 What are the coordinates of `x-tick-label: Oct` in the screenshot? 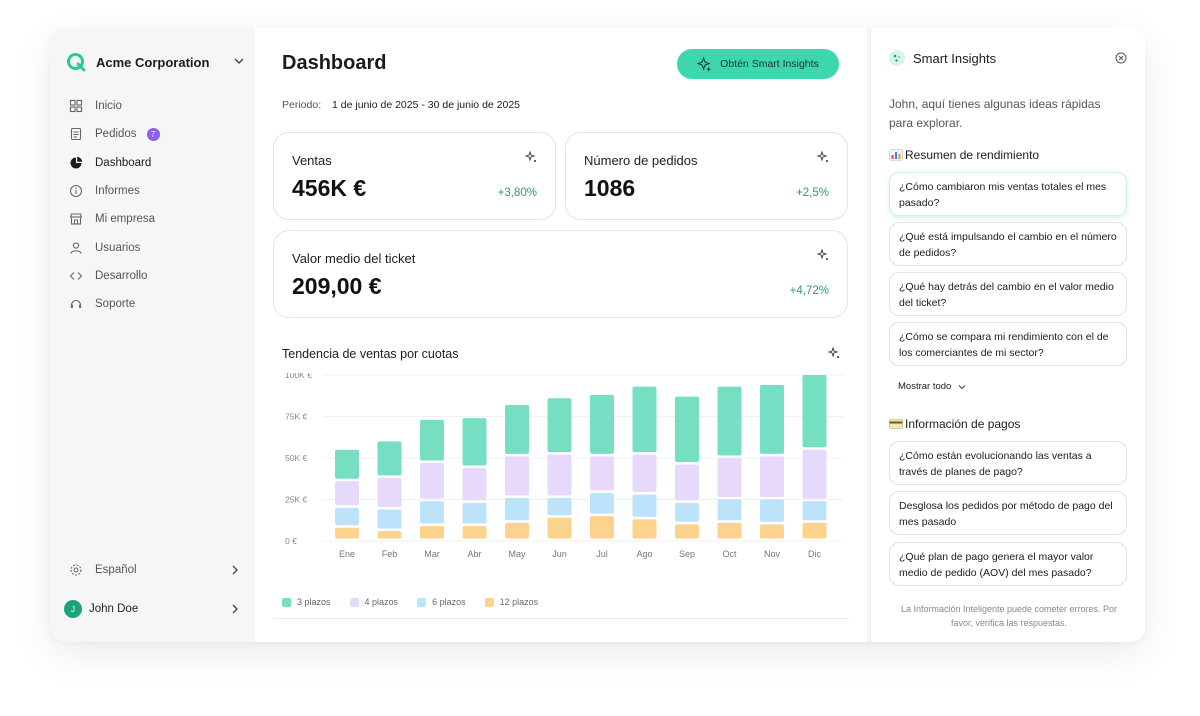 It's located at (729, 554).